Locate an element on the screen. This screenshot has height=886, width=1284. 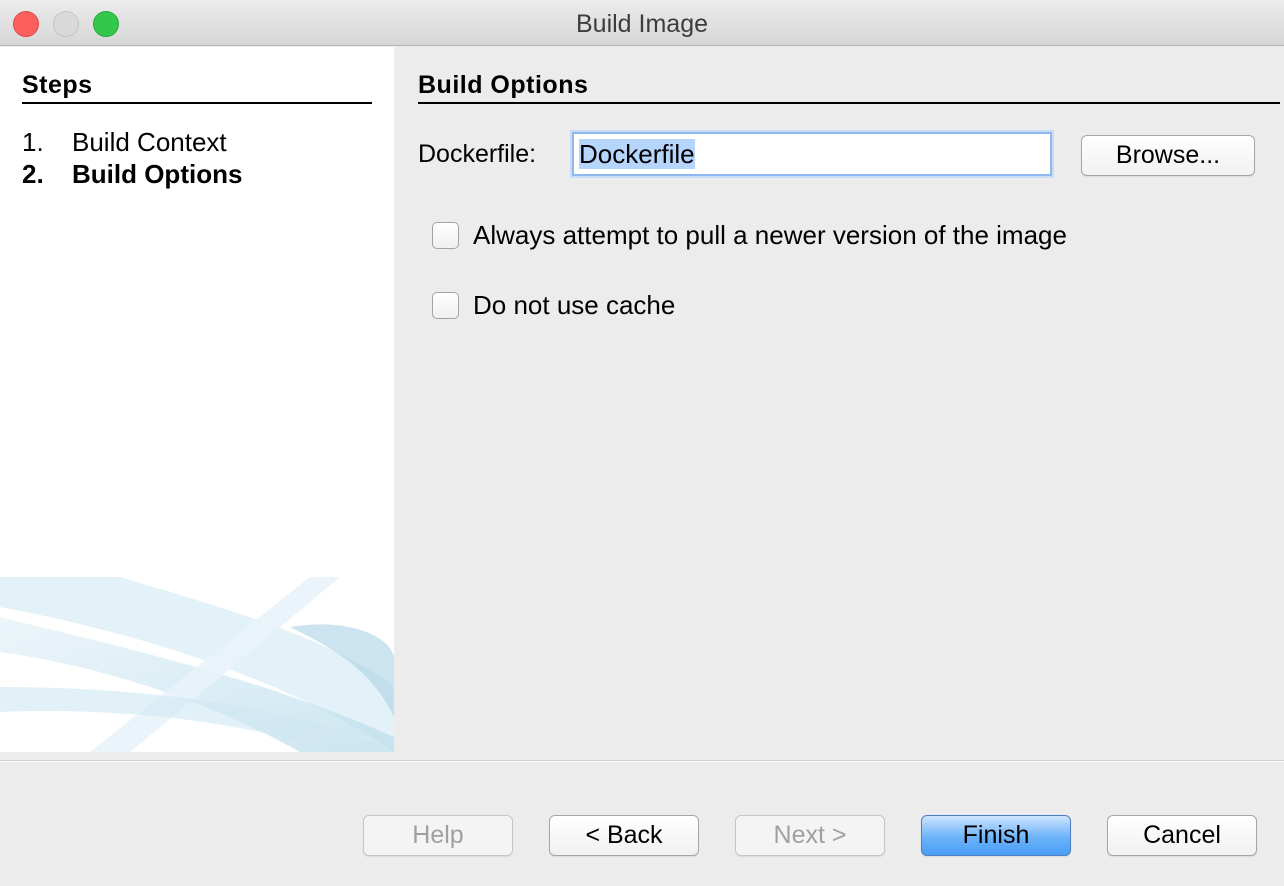
no-cache-label: Do not use cache is located at coordinates (574, 305).